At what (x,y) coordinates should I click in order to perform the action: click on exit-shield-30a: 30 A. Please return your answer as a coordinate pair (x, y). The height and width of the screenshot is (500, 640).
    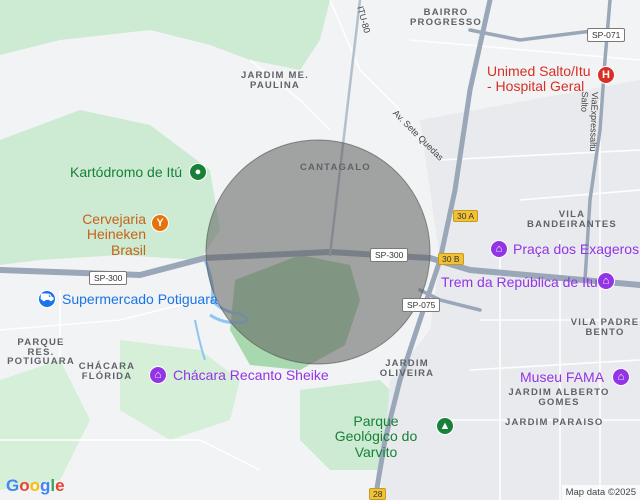
    Looking at the image, I should click on (466, 216).